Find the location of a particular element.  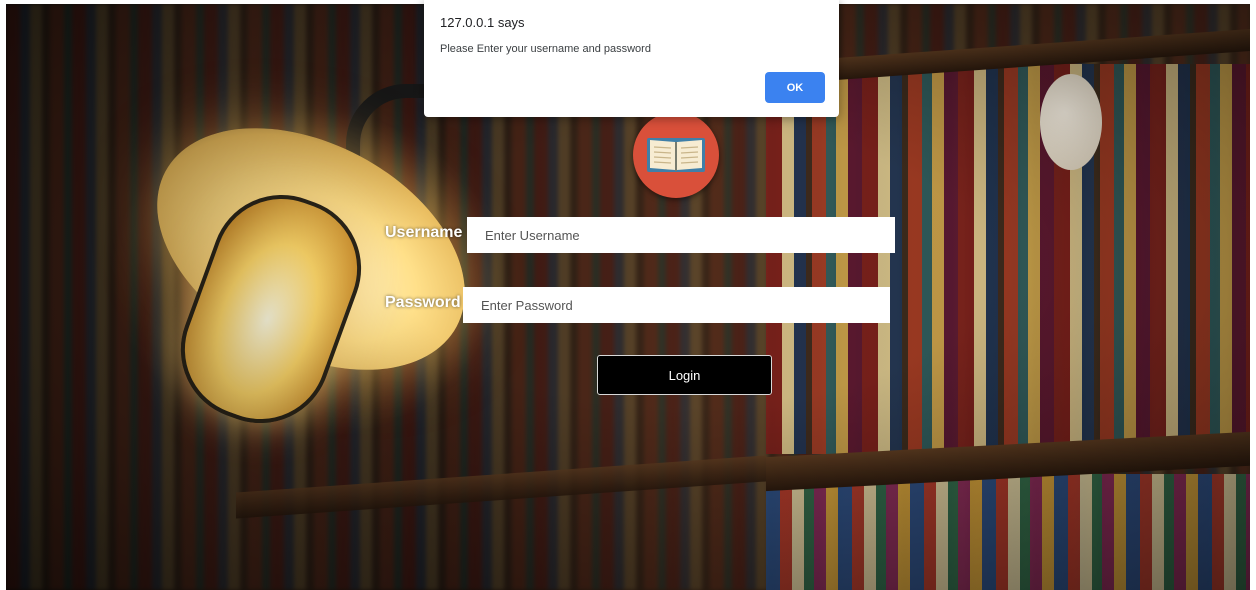

dialog-ok-button: OK is located at coordinates (795, 87).